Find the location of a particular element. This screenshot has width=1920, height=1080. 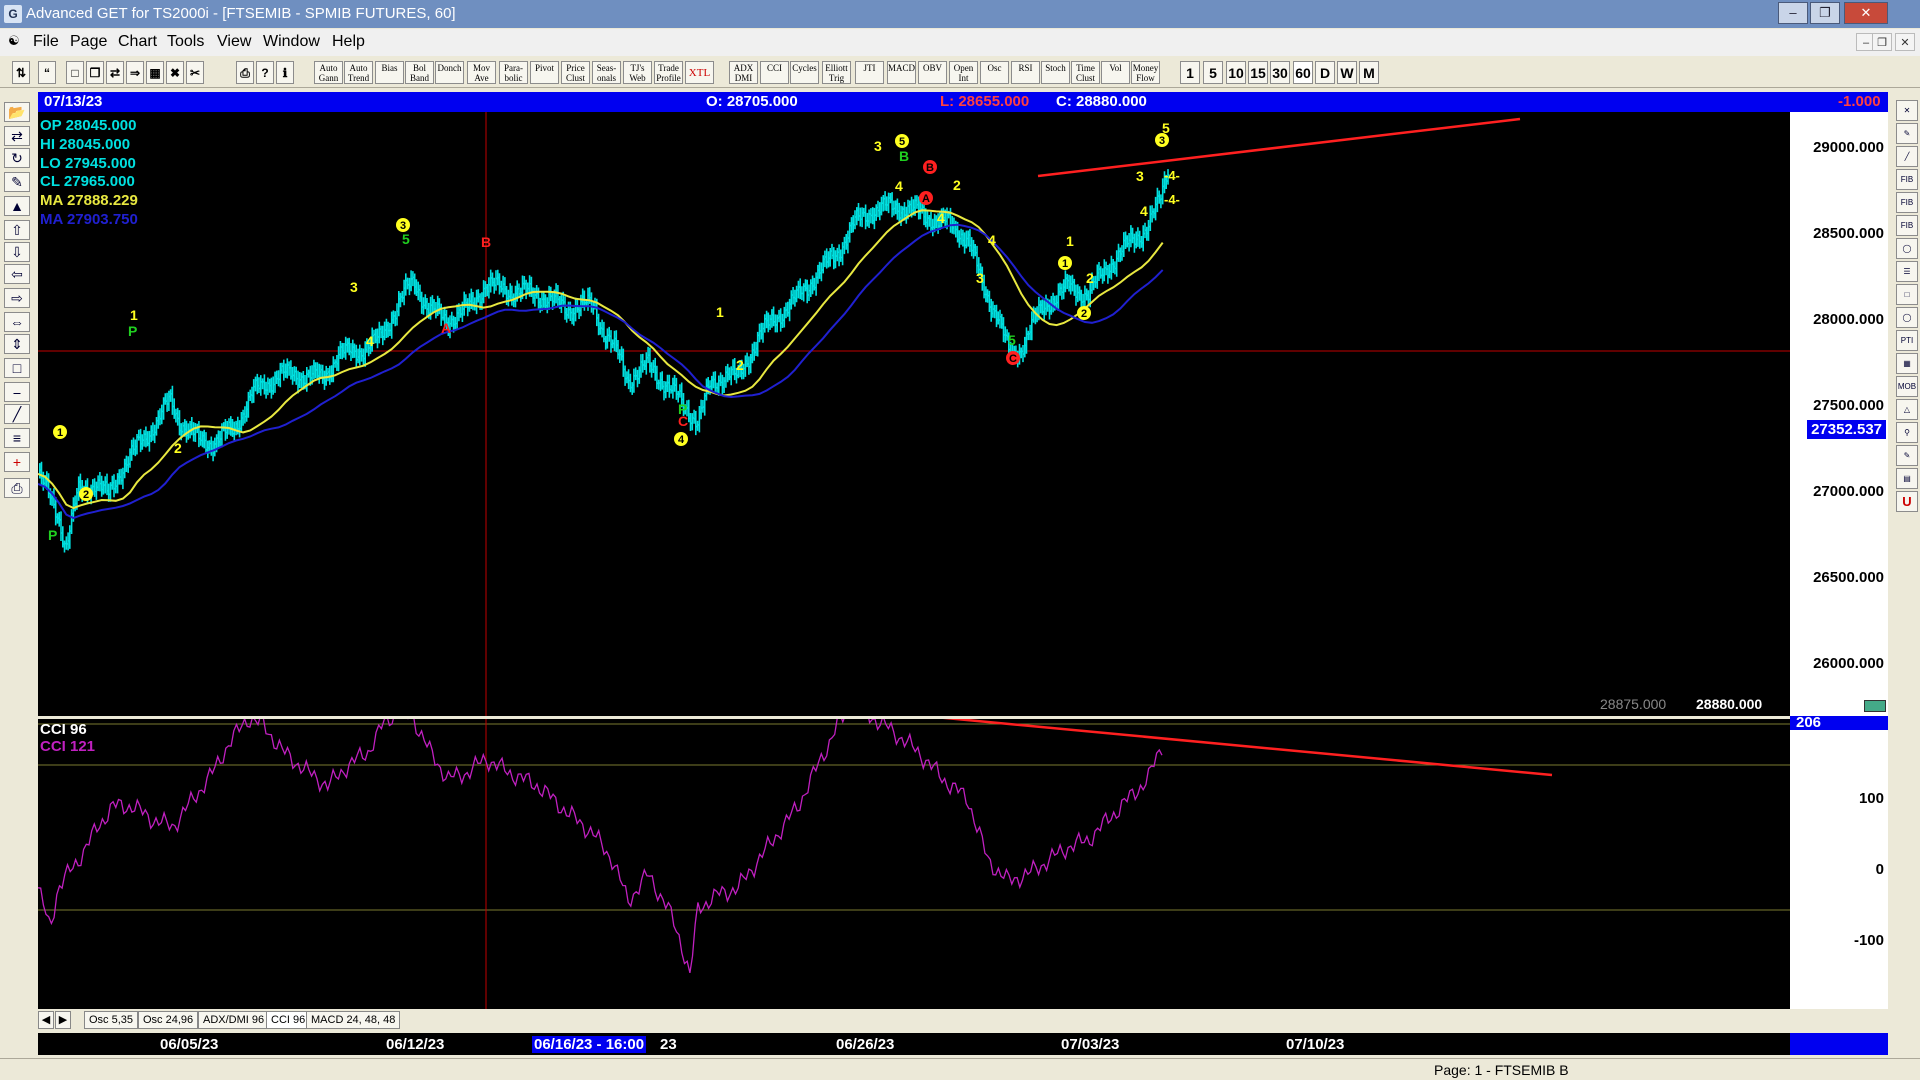

save-icon: ⇒ is located at coordinates (135, 72).